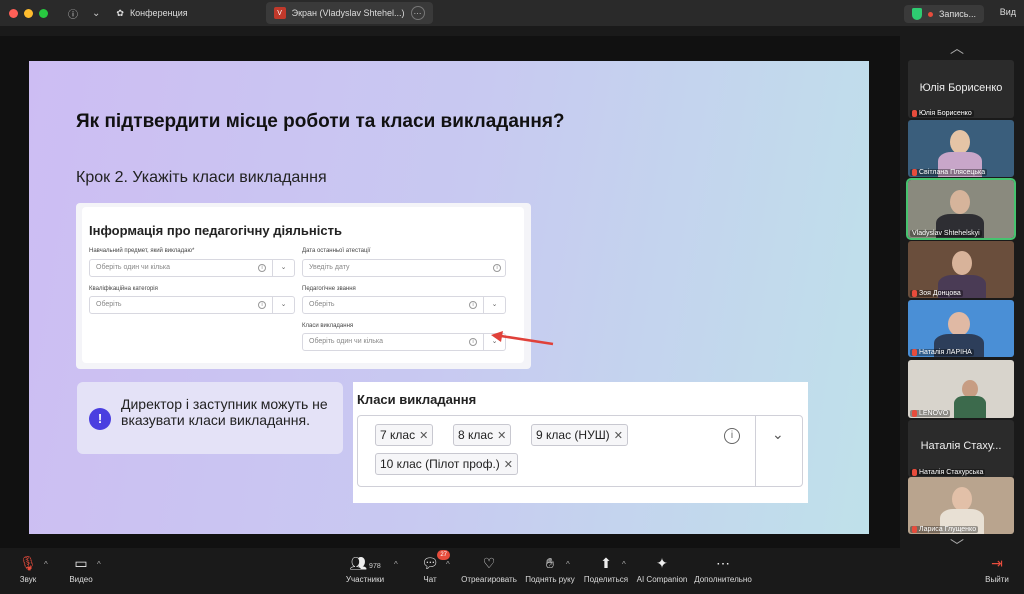 The width and height of the screenshot is (1024, 594). I want to click on participant-name: Юлія Борисенко, so click(945, 113).